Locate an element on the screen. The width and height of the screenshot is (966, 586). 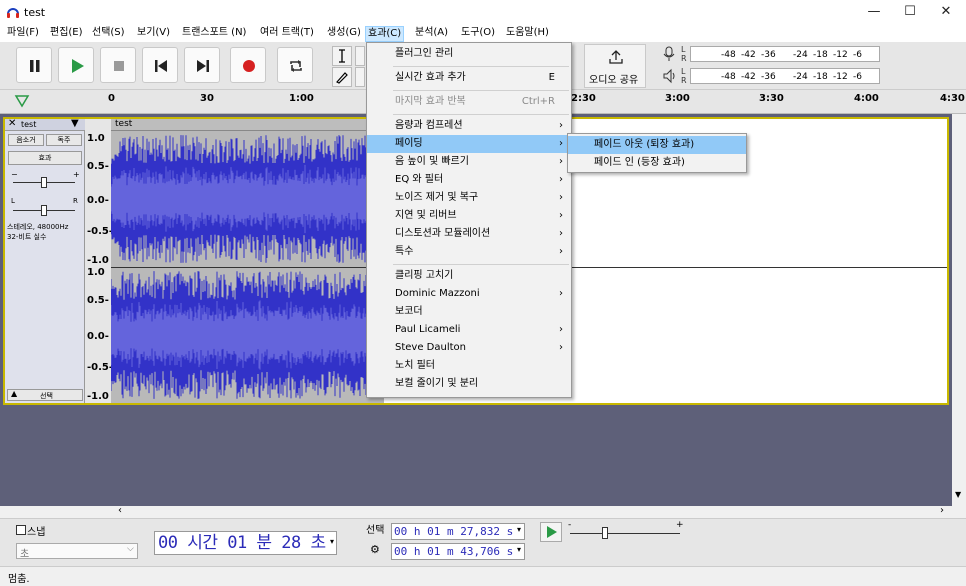
gear-icon: ⚙ is located at coordinates (375, 549).